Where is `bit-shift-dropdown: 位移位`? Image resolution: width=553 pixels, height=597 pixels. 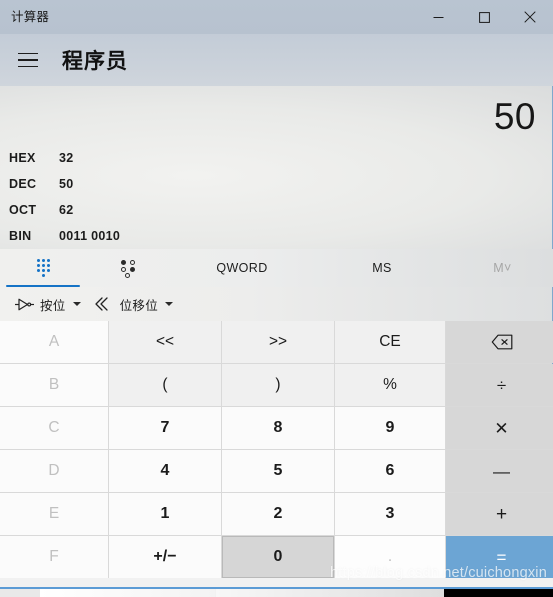 bit-shift-dropdown: 位移位 is located at coordinates (134, 304).